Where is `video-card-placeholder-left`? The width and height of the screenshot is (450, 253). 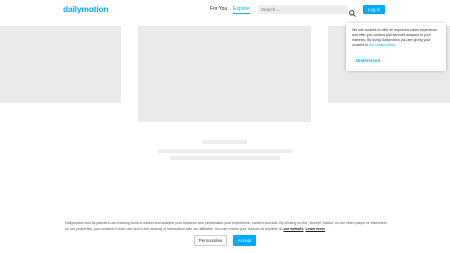
video-card-placeholder-left is located at coordinates (60, 64).